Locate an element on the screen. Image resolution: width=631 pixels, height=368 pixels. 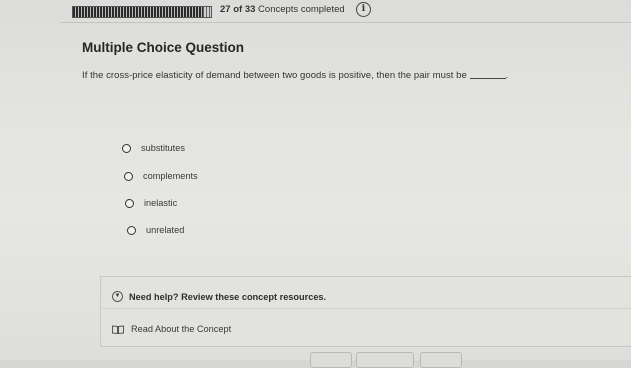
completed-count: 27 is located at coordinates (225, 9).